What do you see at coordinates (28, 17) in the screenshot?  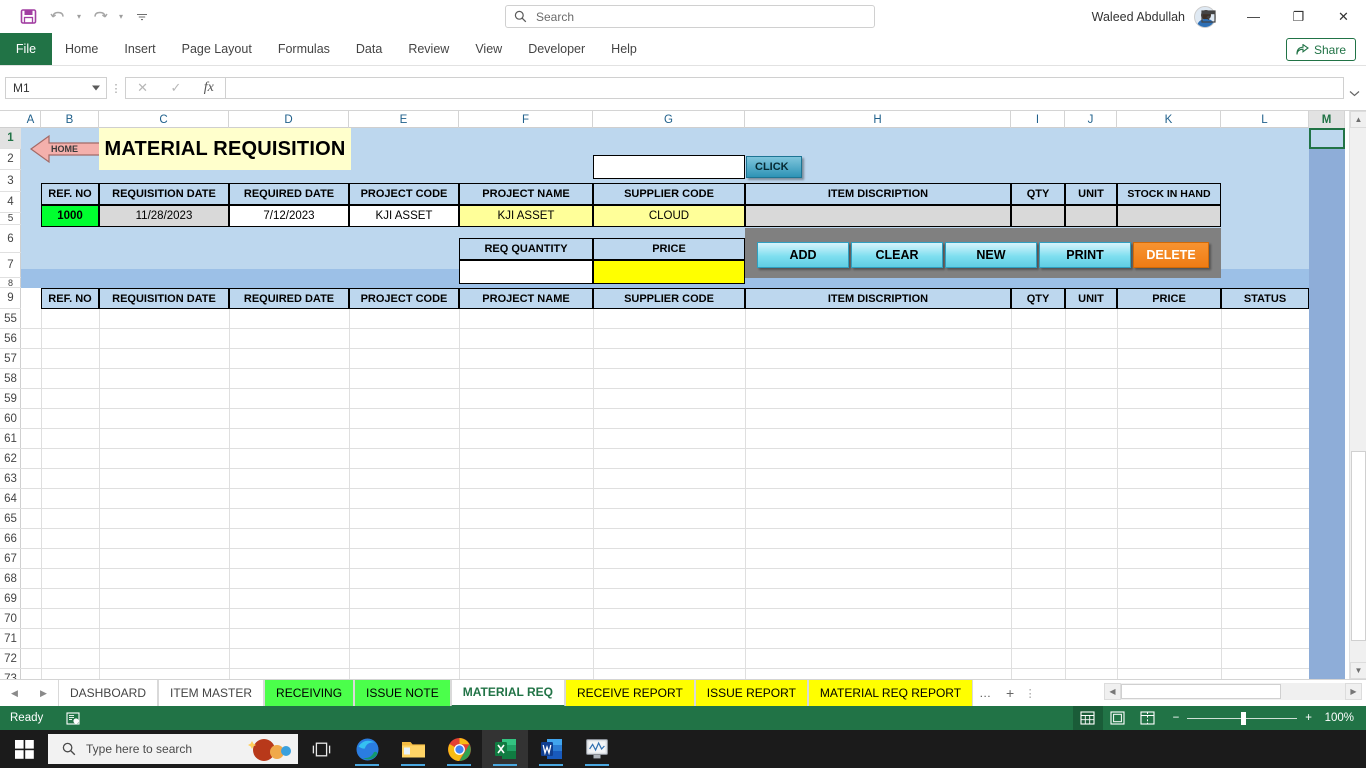 I see `save-icon` at bounding box center [28, 17].